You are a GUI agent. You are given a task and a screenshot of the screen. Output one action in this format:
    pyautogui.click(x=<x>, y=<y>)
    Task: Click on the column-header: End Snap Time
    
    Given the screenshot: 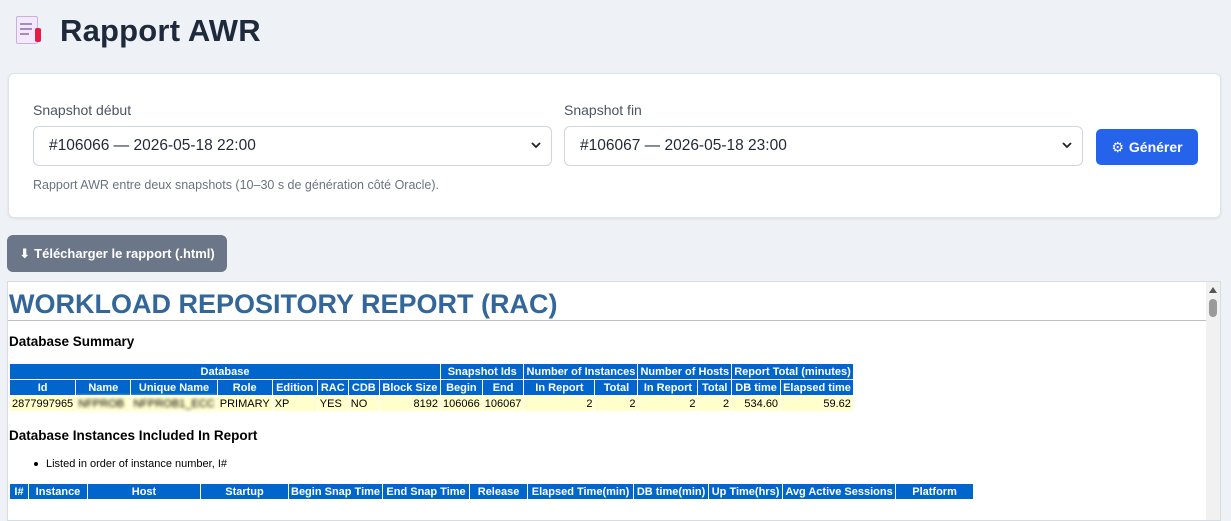 What is the action you would take?
    pyautogui.click(x=426, y=491)
    